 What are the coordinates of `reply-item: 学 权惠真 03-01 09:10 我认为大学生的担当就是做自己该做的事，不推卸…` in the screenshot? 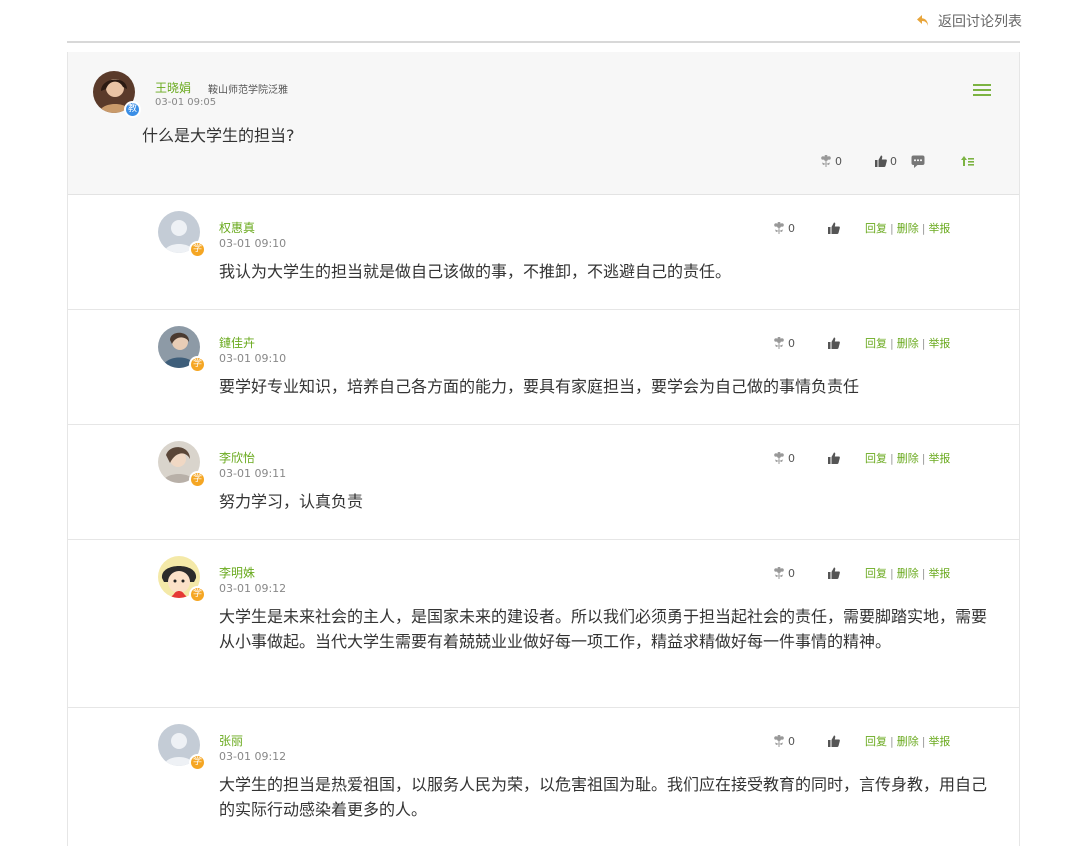 It's located at (543, 252).